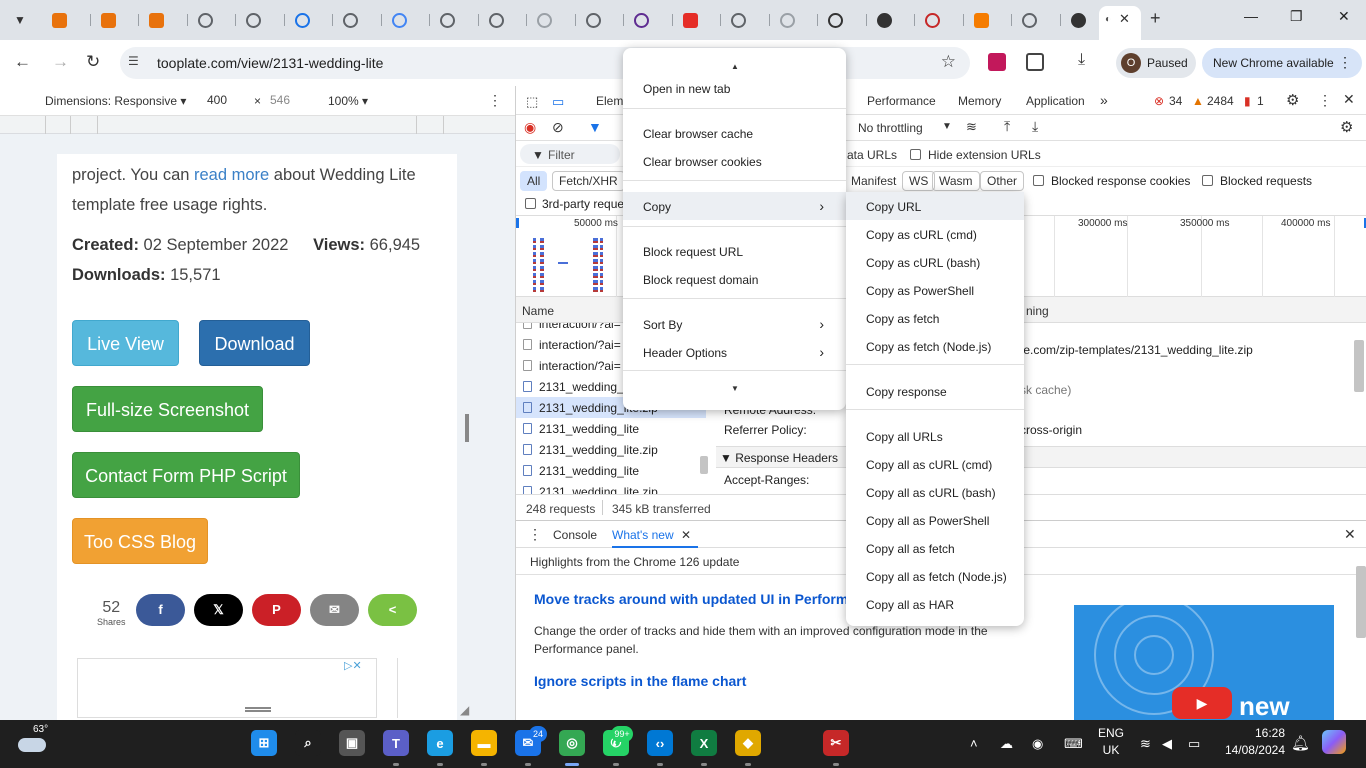  I want to click on pinterest-icon: P, so click(276, 610).